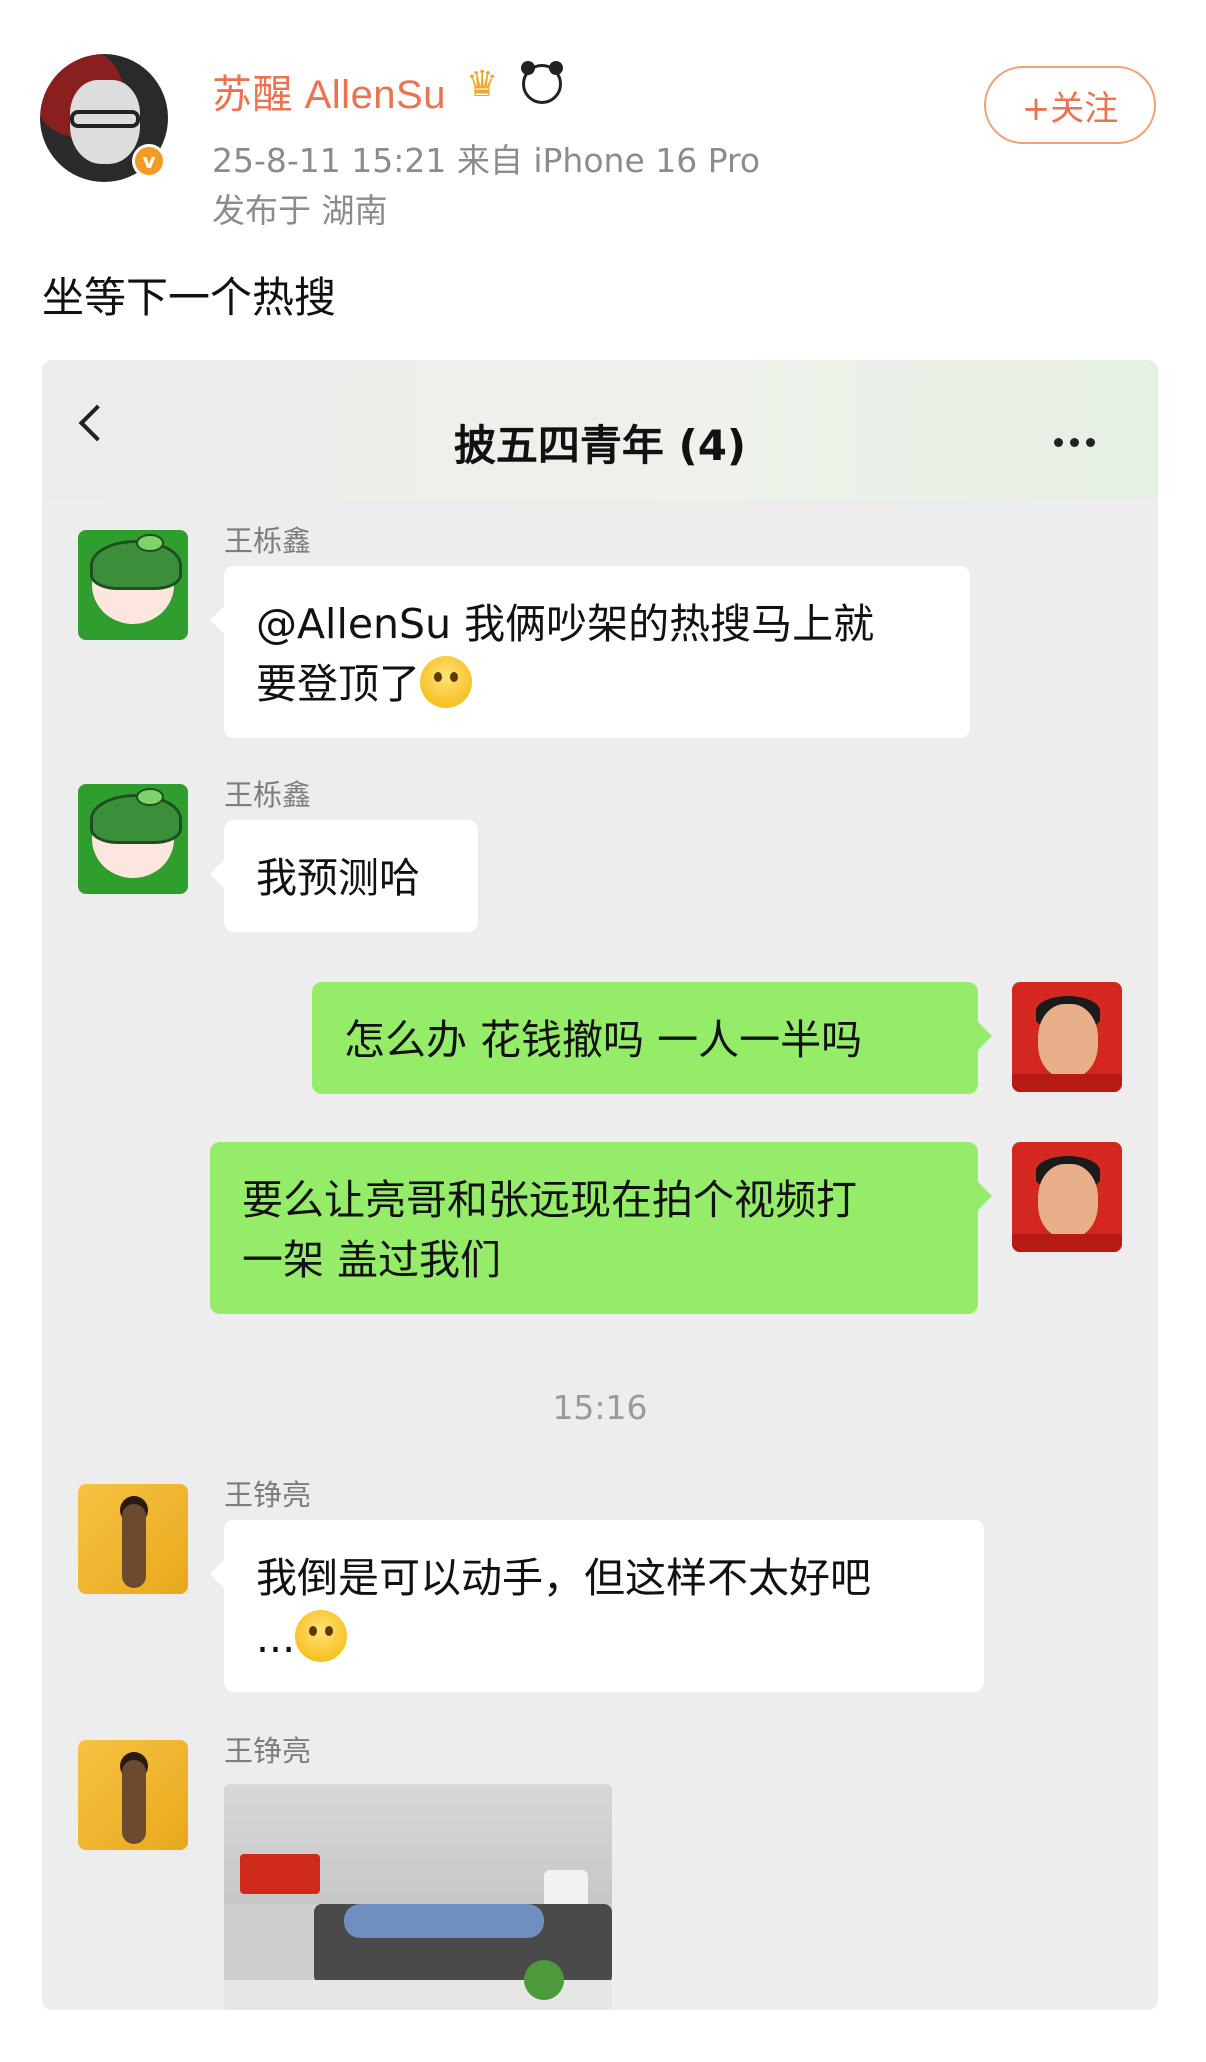 The image size is (1206, 2062). I want to click on message-bubble: 我预测哈, so click(344, 876).